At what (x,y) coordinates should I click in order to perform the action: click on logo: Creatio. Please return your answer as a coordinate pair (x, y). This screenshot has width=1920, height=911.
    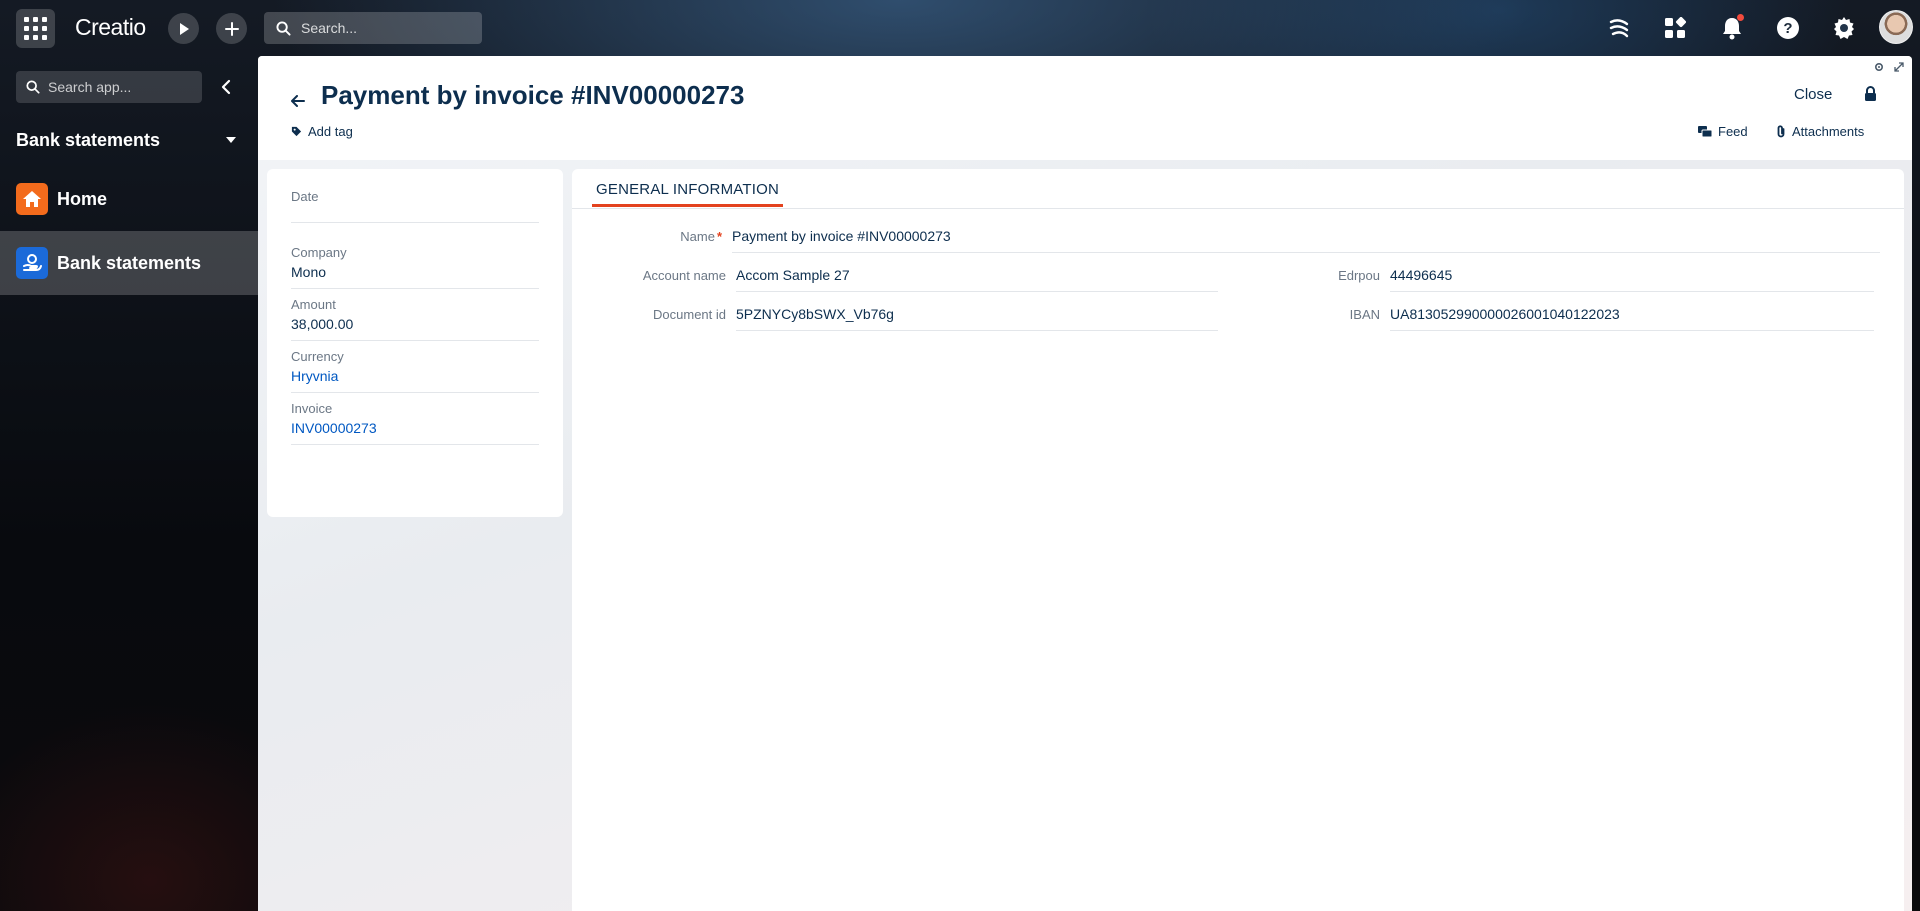
    Looking at the image, I should click on (110, 27).